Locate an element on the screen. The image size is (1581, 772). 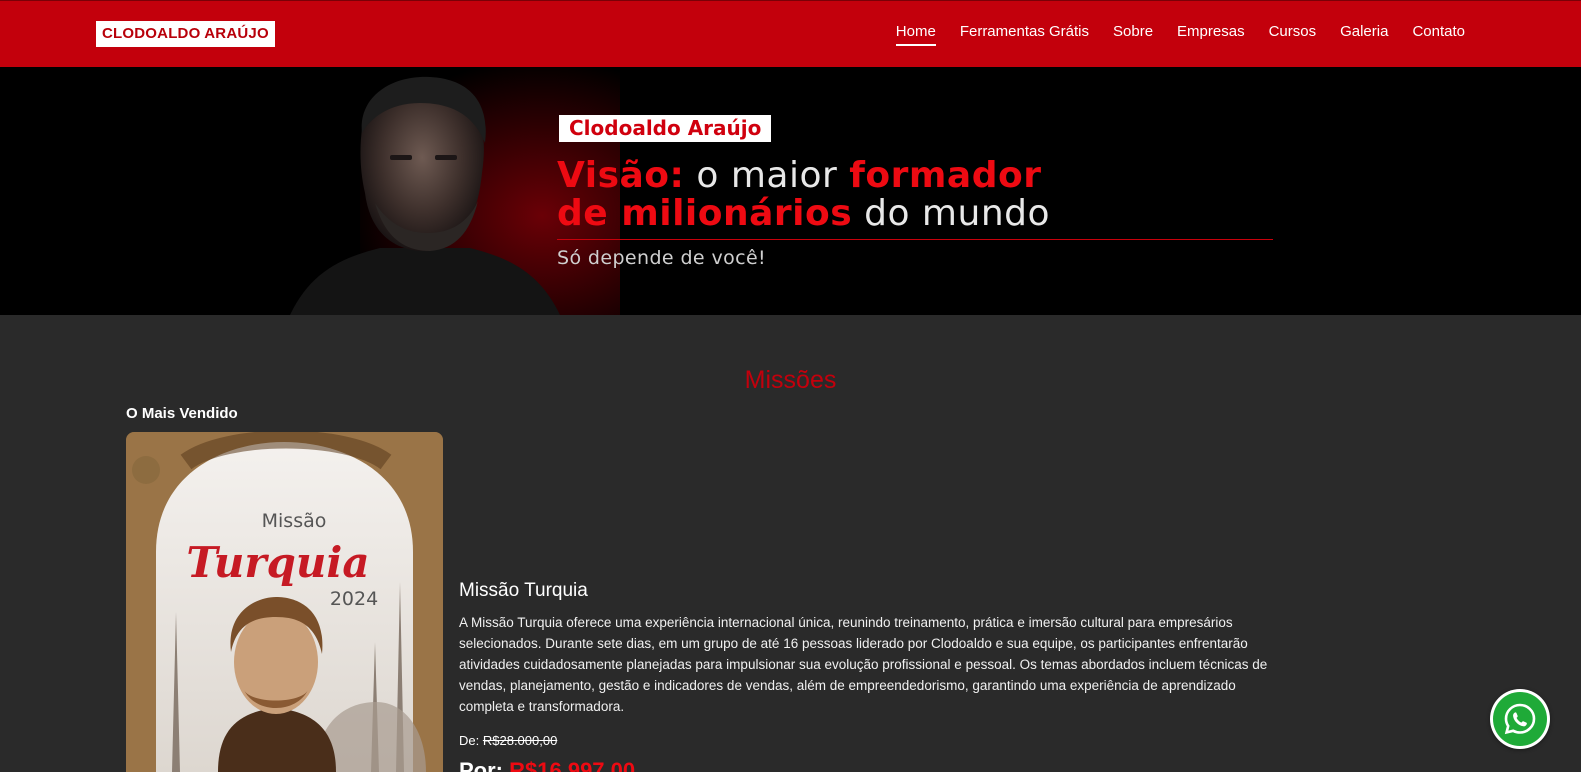
image-title-year: 2024 is located at coordinates (354, 599).